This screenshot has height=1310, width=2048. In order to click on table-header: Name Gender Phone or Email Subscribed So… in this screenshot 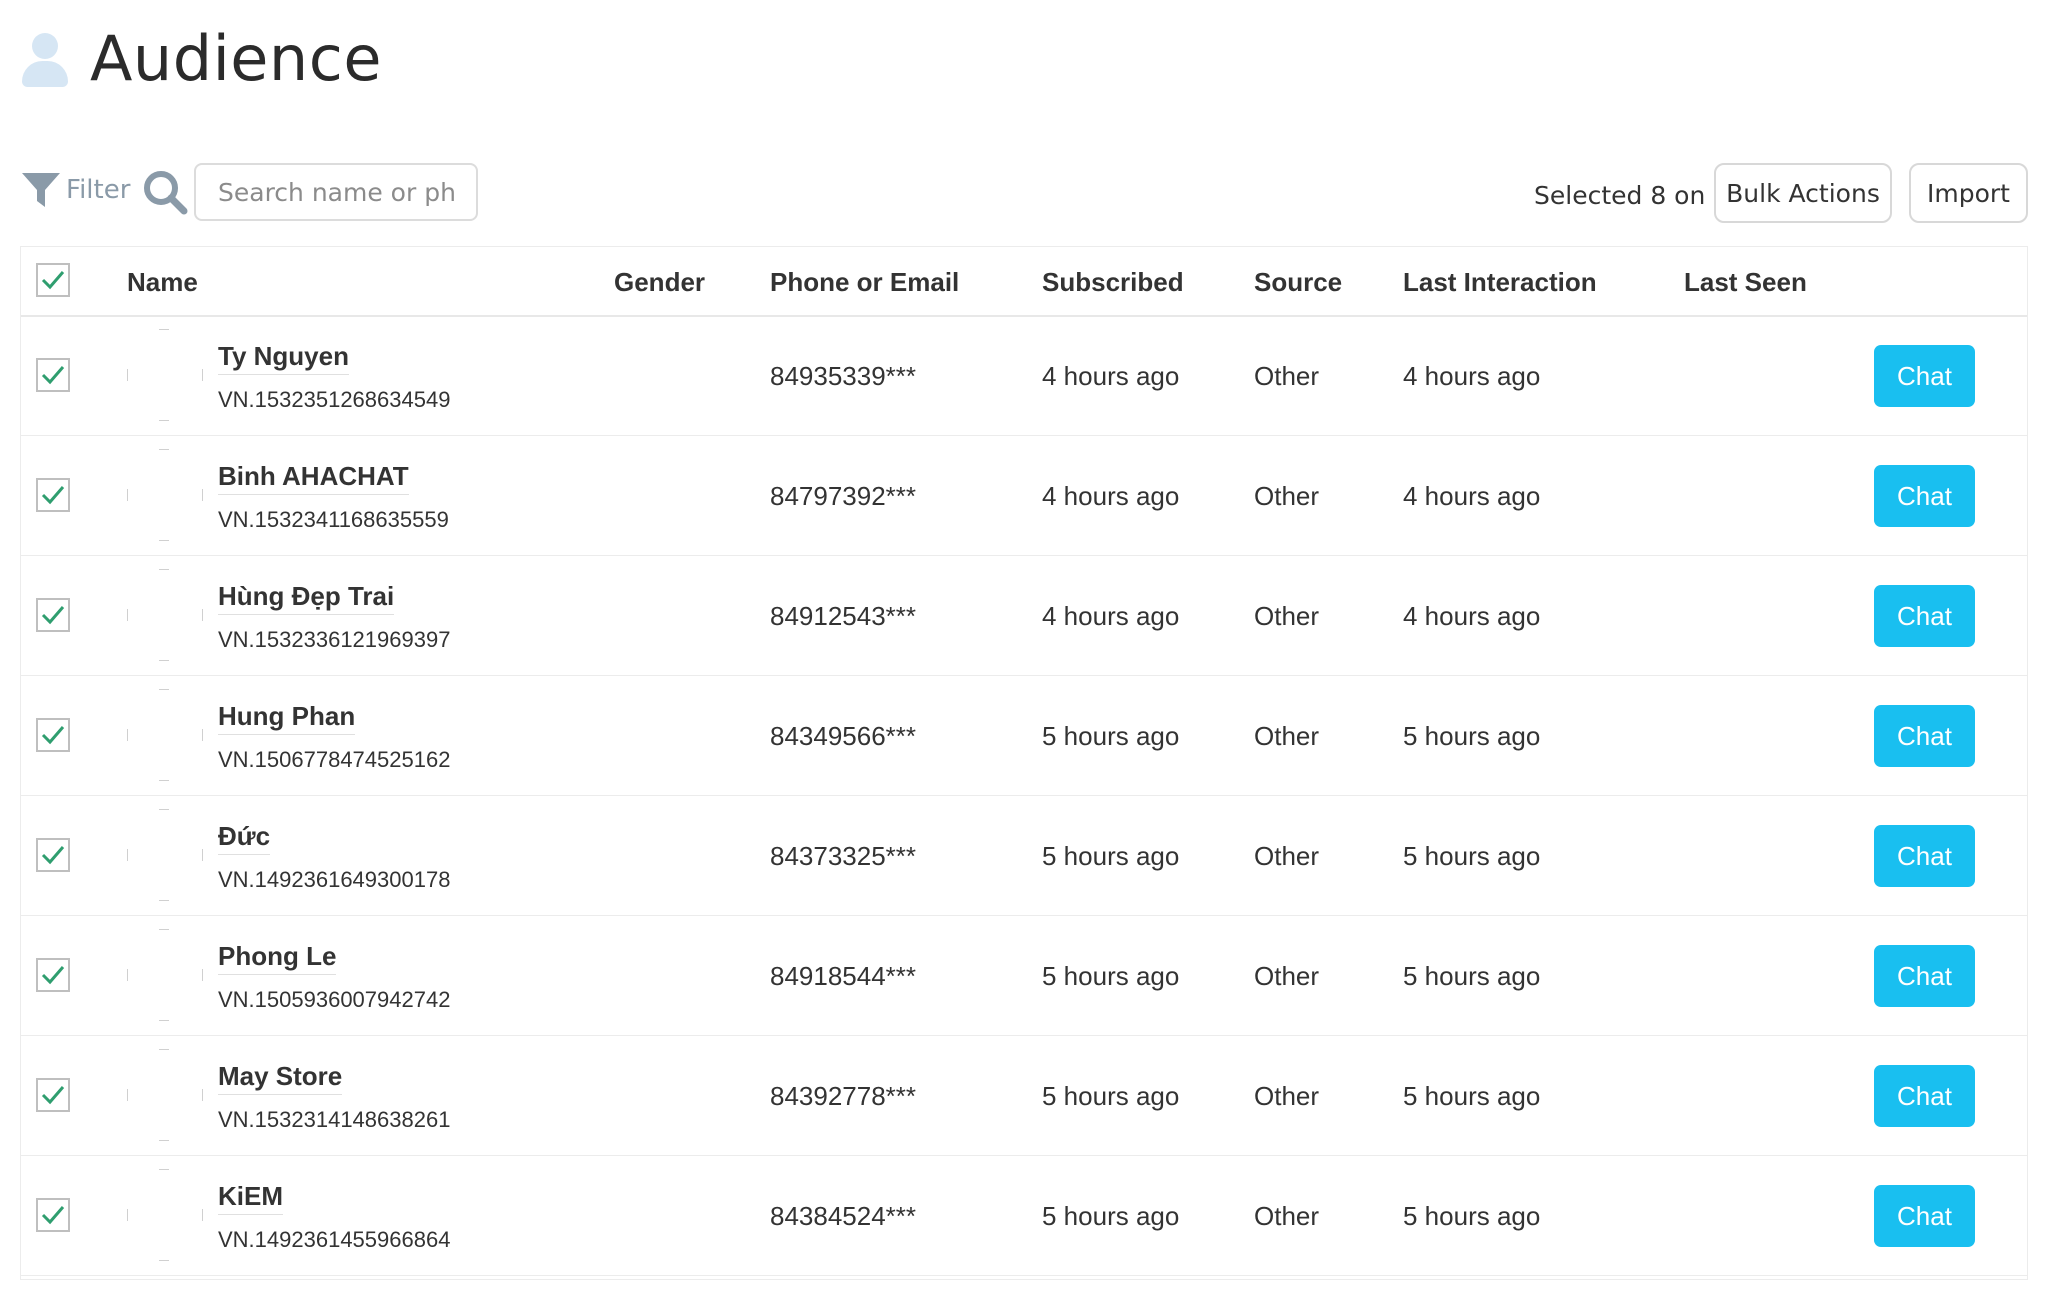, I will do `click(1024, 282)`.